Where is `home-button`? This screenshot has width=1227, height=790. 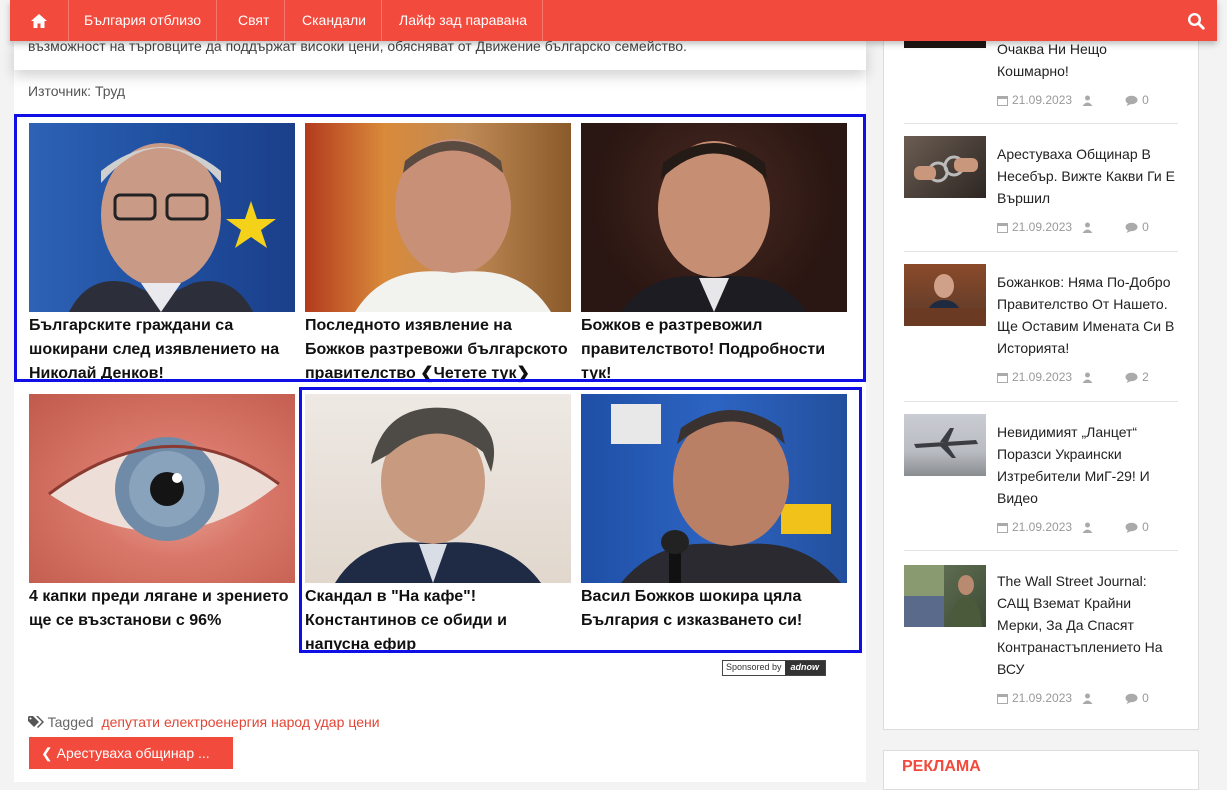
home-button is located at coordinates (39, 20).